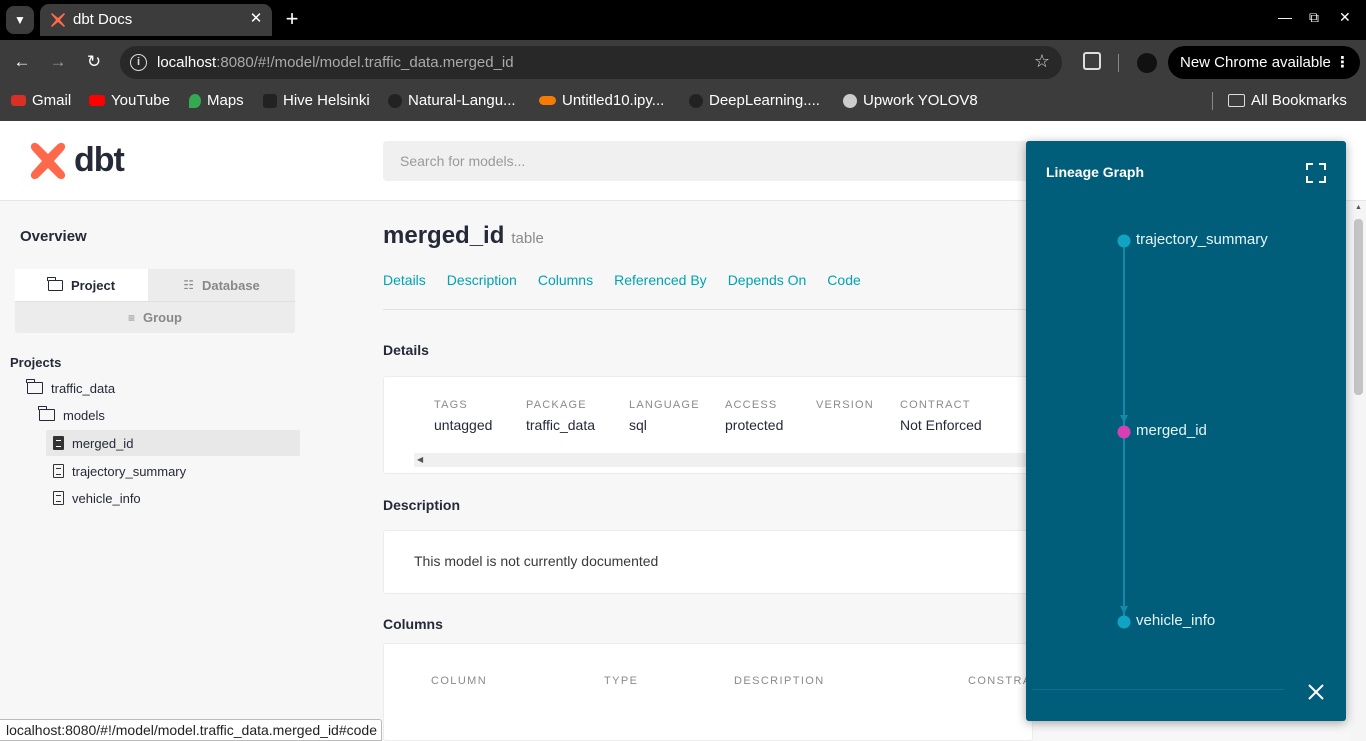 This screenshot has width=1366, height=741. Describe the element at coordinates (81, 285) in the screenshot. I see `tab-project: Project` at that location.